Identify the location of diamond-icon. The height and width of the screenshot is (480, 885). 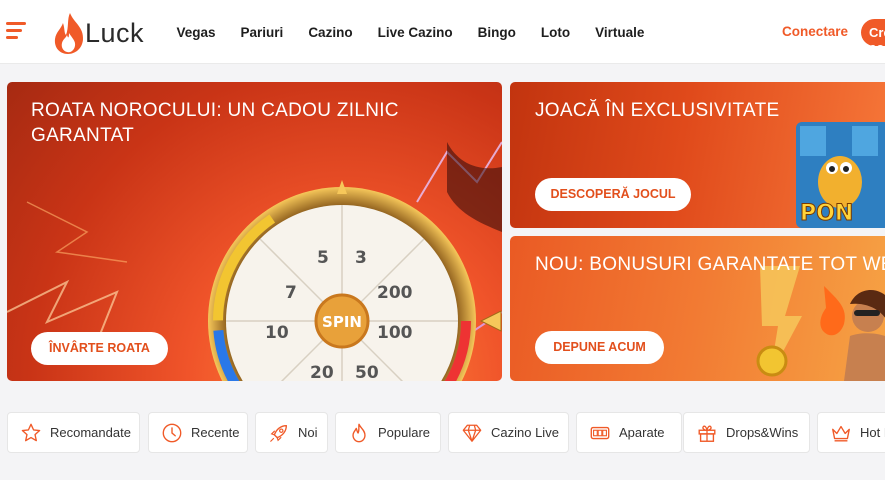
(472, 433).